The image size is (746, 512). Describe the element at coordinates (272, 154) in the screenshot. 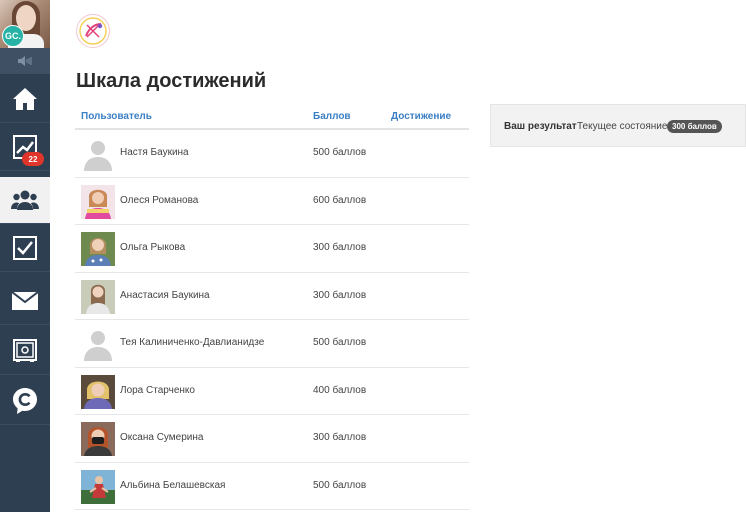

I see `table-row: Настя Баукина 500 баллов` at that location.